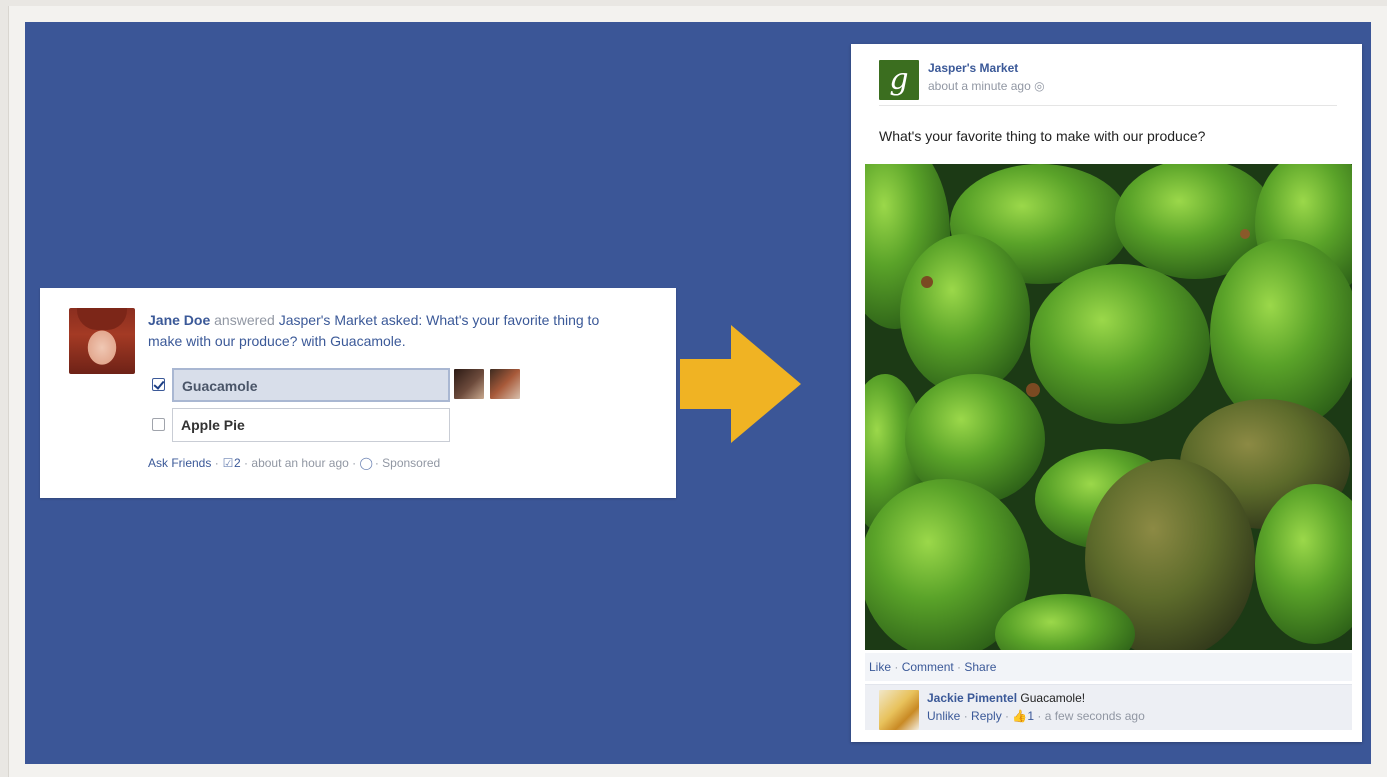 The height and width of the screenshot is (777, 1387). What do you see at coordinates (1053, 698) in the screenshot?
I see `comment-text: Guacamole!` at bounding box center [1053, 698].